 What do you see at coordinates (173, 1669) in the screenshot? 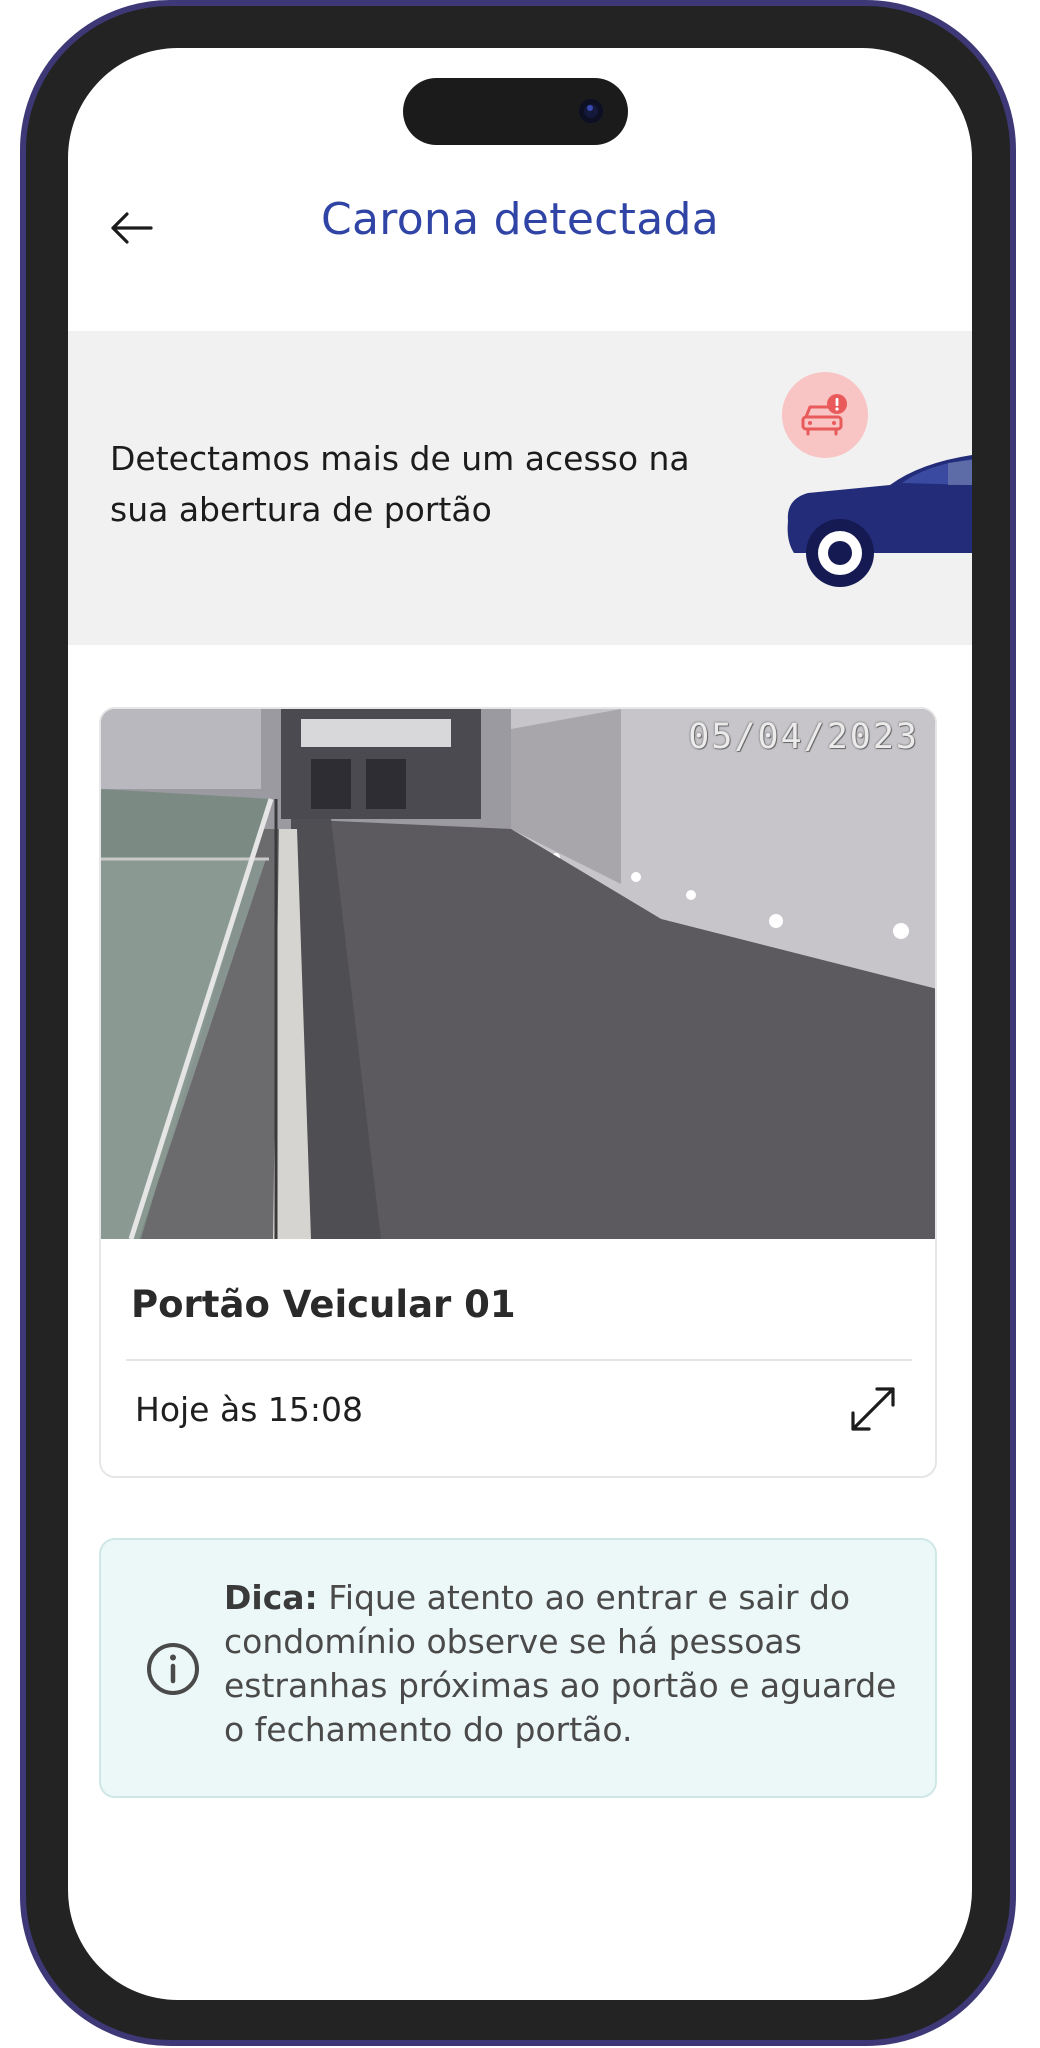
I see `info-icon` at bounding box center [173, 1669].